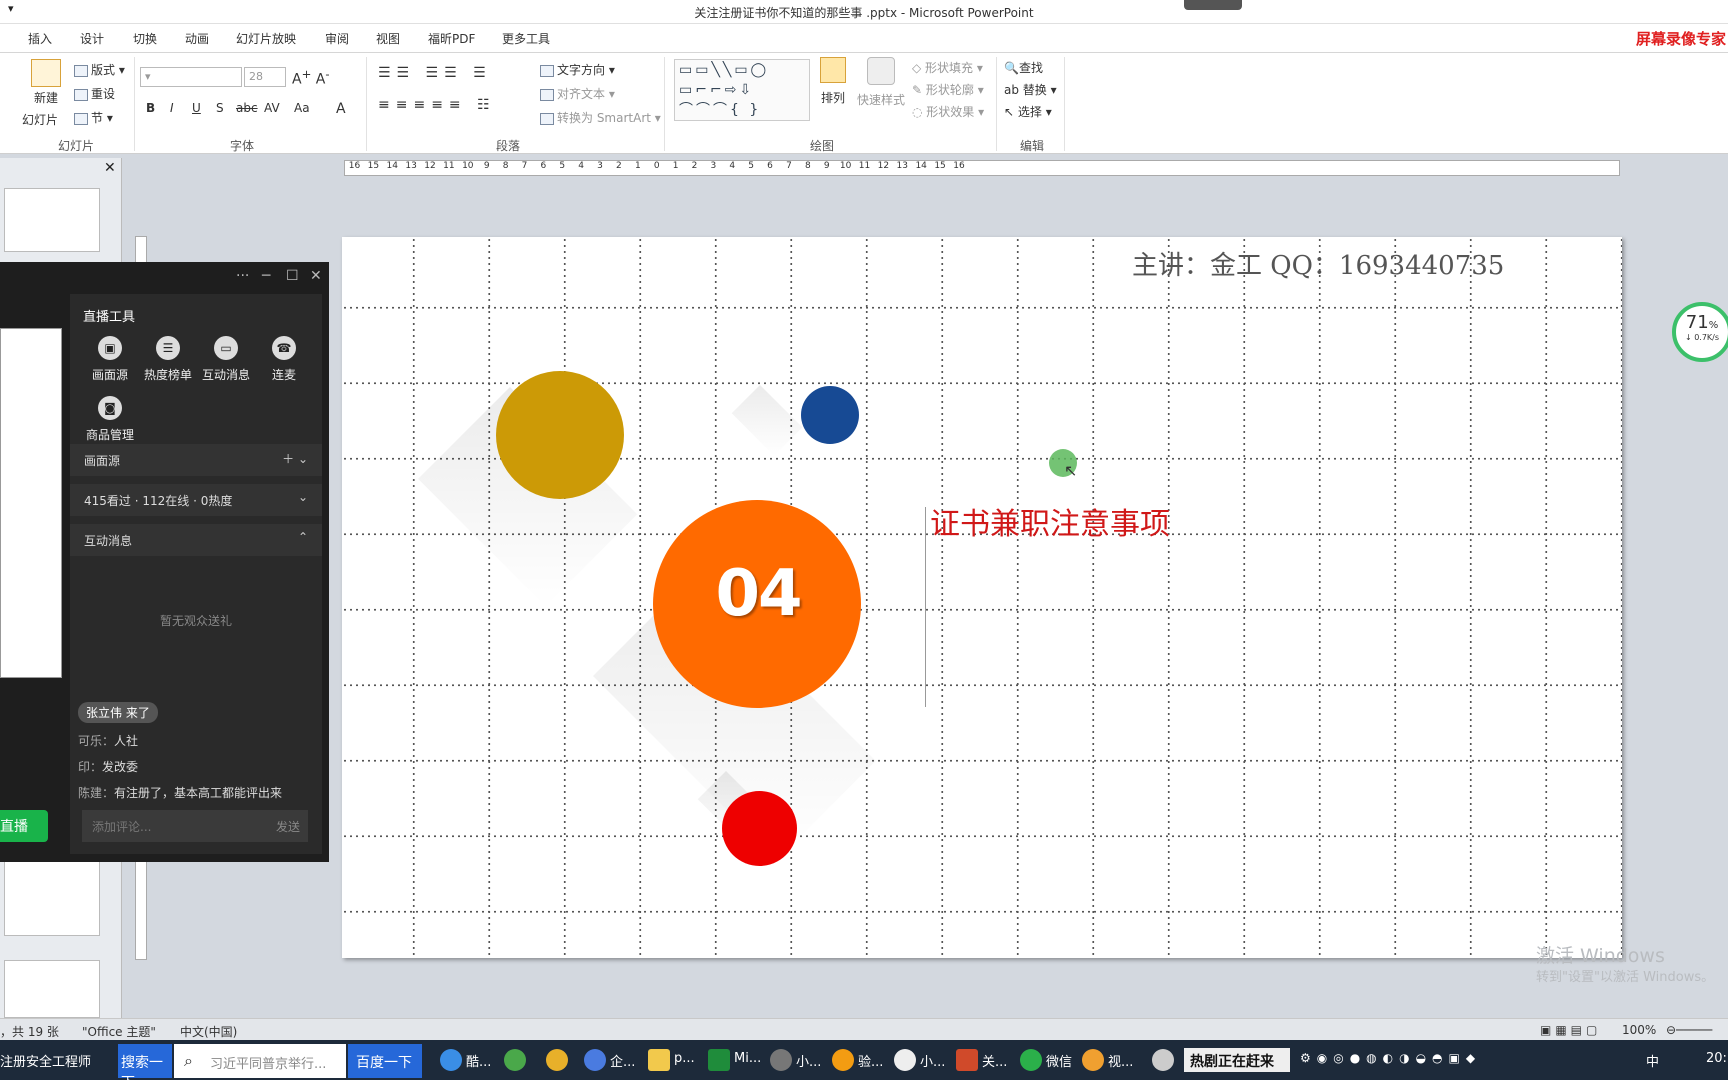  Describe the element at coordinates (1030, 89) in the screenshot. I see `replace-button: ab 替换 ▾` at that location.